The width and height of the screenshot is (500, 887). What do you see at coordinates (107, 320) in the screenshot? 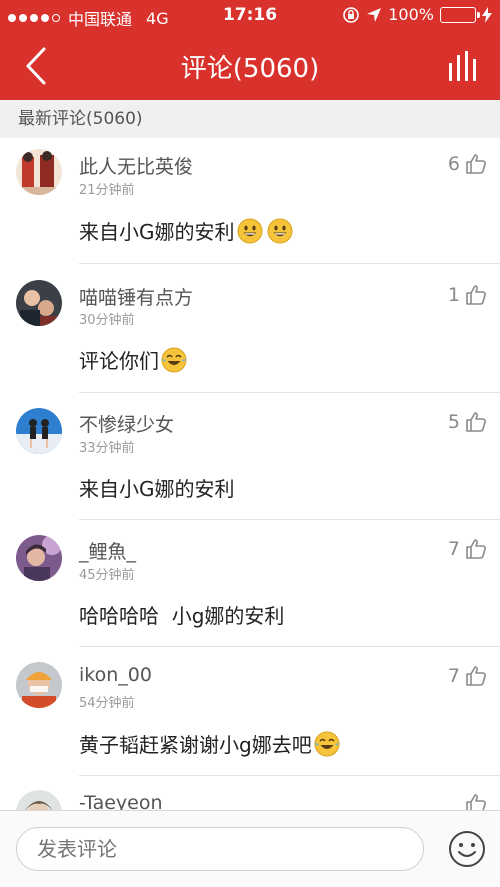
I see `comment-time: 30分钟前` at bounding box center [107, 320].